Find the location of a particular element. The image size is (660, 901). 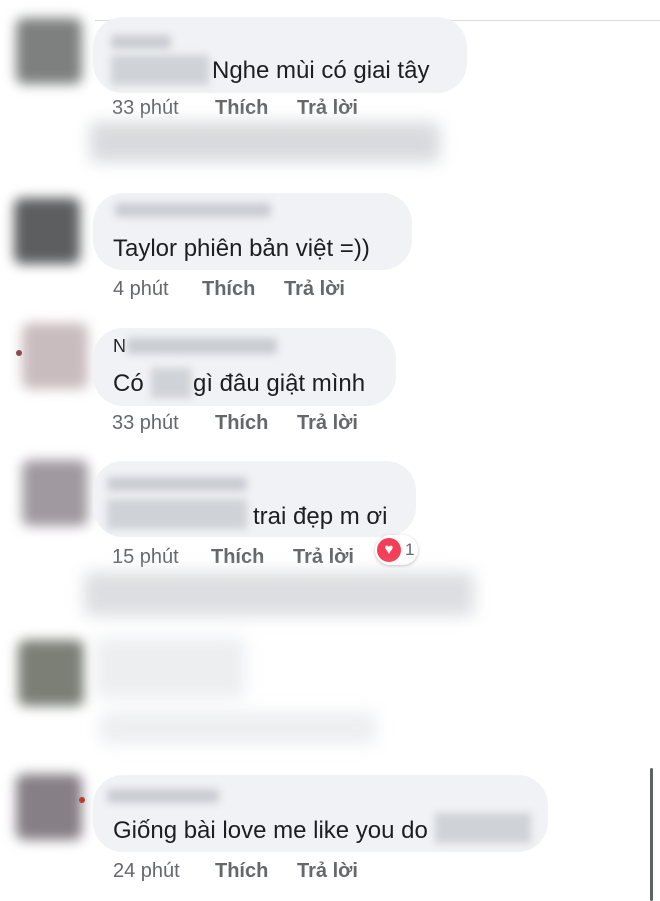

comment-text: Taylor phiên bản việt =)) is located at coordinates (241, 248).